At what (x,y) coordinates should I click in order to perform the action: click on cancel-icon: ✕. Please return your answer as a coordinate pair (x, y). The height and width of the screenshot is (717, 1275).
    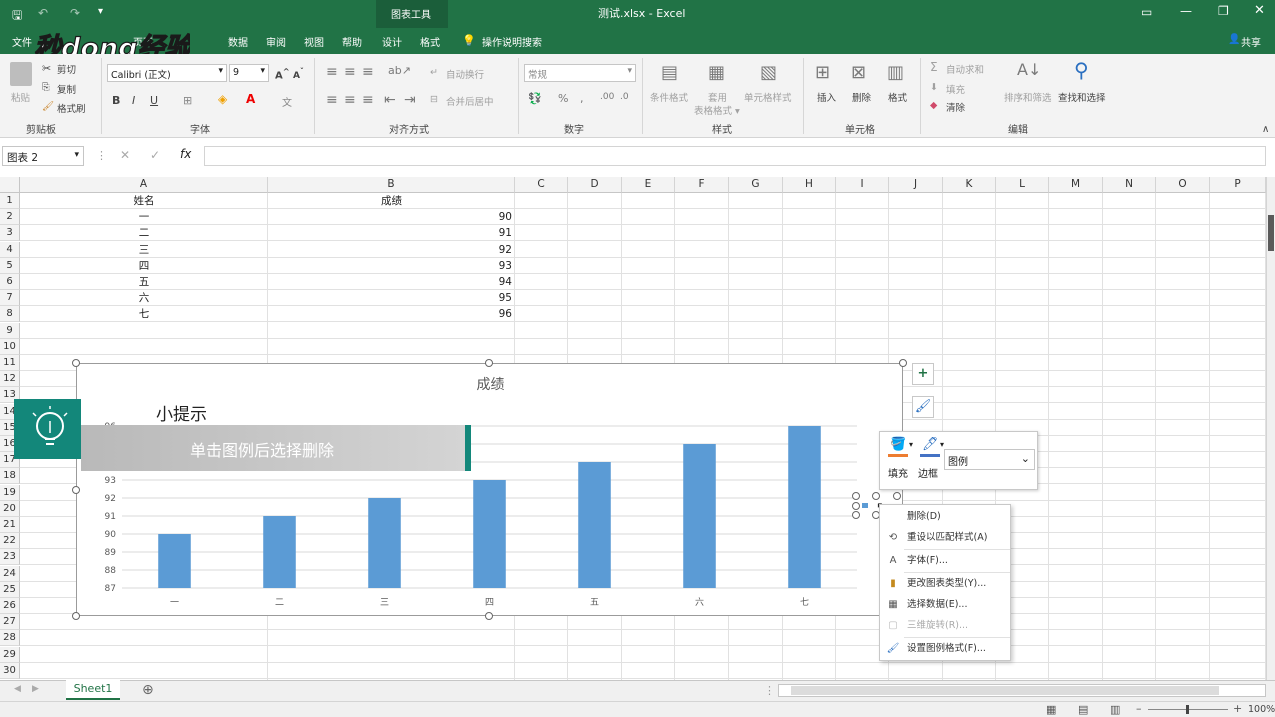
    Looking at the image, I should click on (125, 155).